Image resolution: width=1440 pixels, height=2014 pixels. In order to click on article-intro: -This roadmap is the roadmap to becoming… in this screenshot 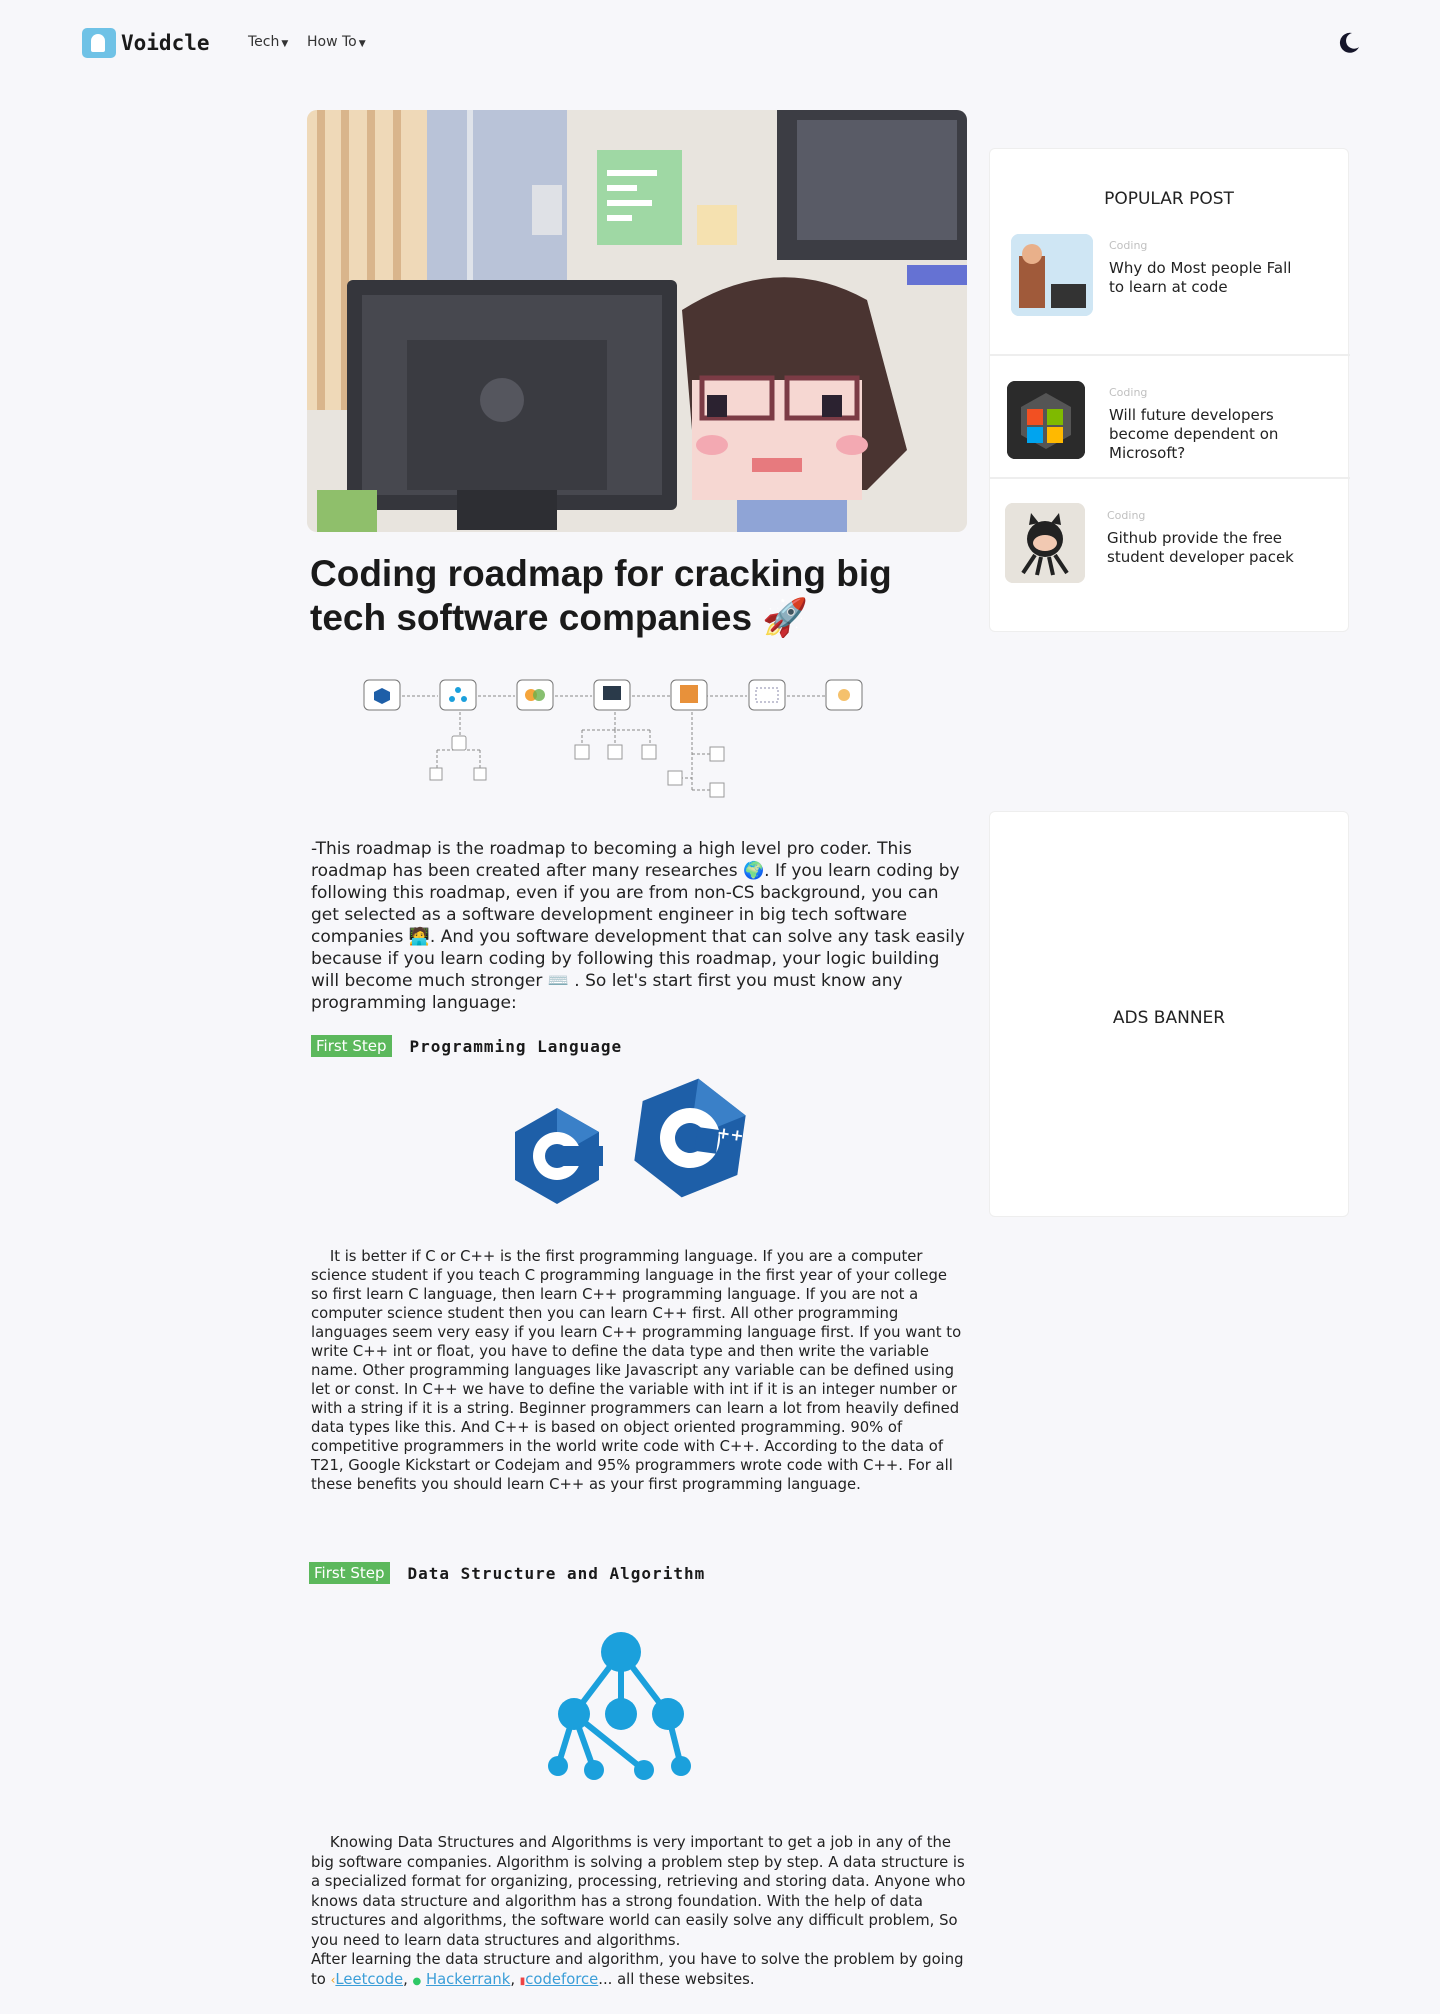, I will do `click(638, 926)`.